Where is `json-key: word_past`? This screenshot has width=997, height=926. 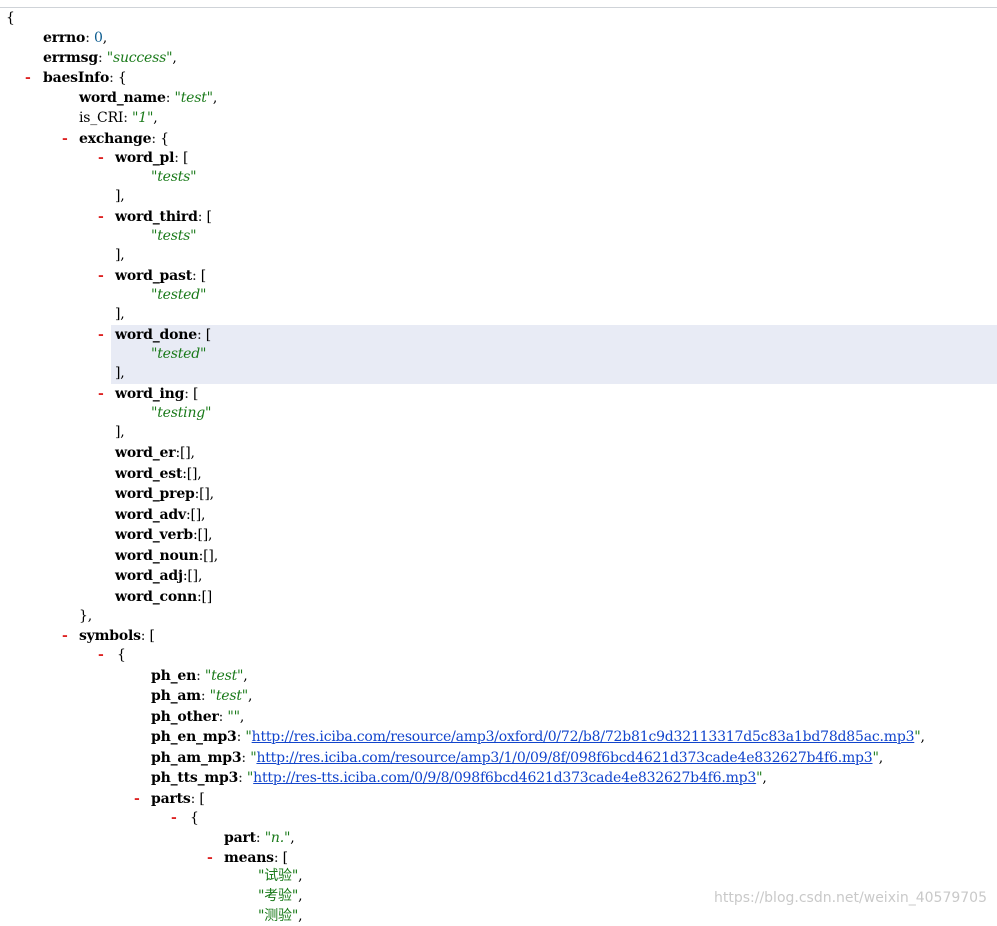 json-key: word_past is located at coordinates (153, 276).